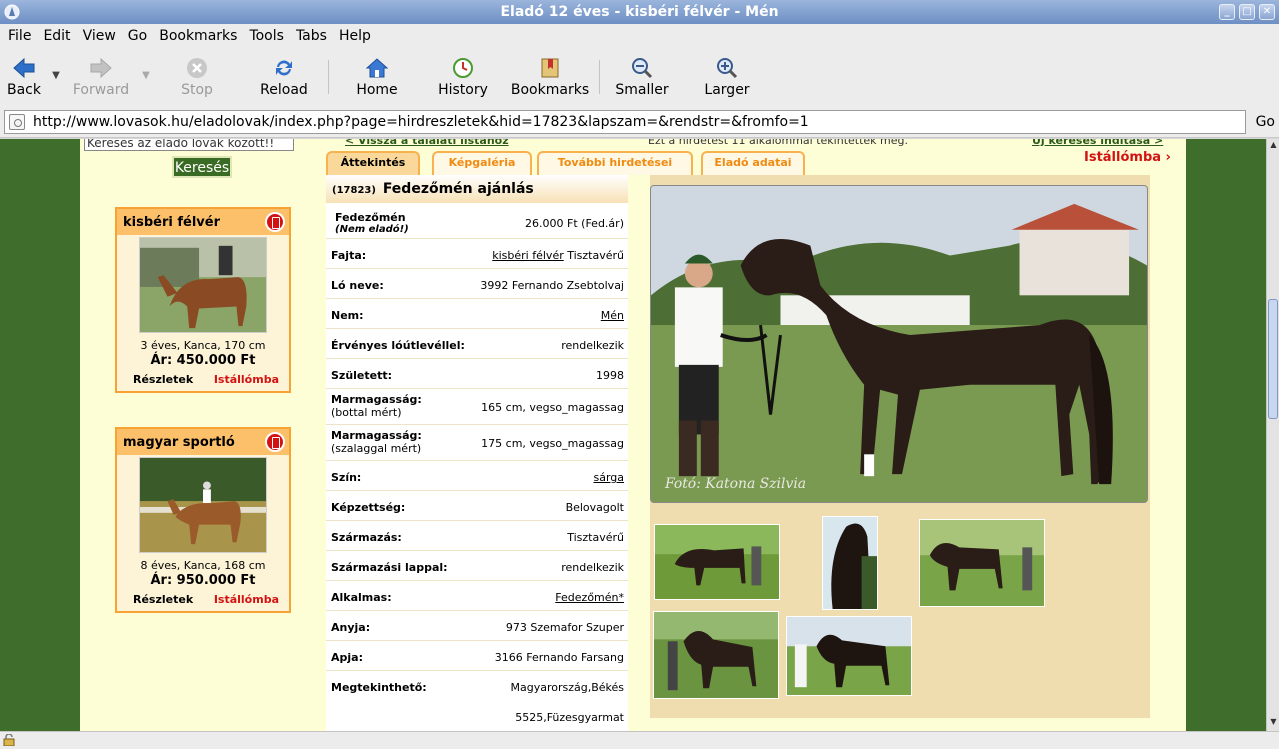 Image resolution: width=1279 pixels, height=749 pixels. I want to click on go-button: Go, so click(1265, 122).